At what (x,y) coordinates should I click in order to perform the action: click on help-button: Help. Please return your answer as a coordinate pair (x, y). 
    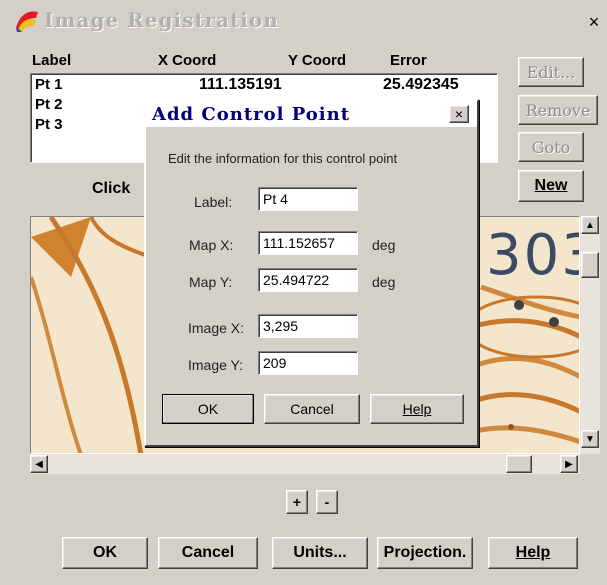
    Looking at the image, I should click on (533, 553).